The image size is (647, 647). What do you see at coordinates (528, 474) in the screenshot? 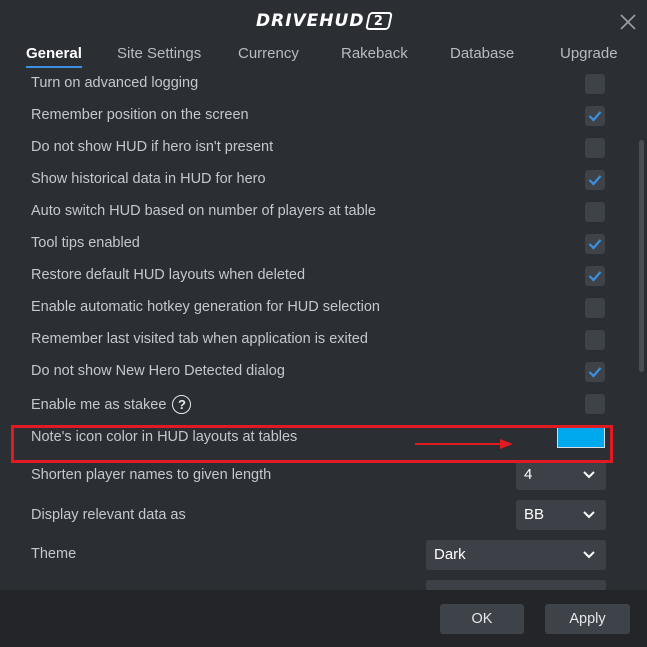
I see `dropdown-value: 4` at bounding box center [528, 474].